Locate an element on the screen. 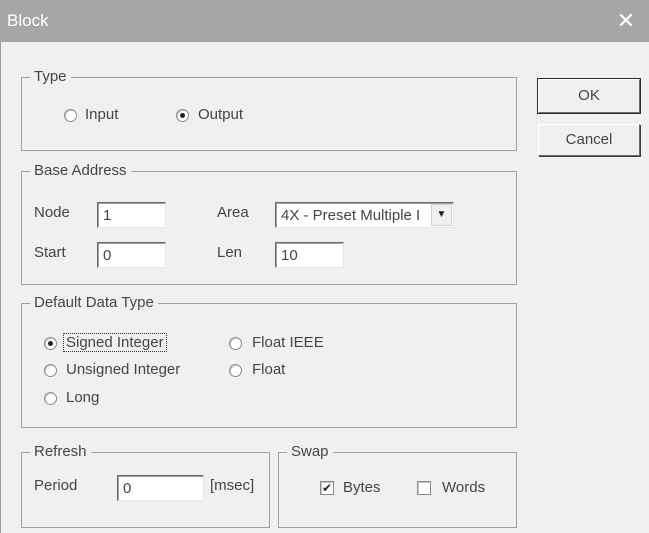 The image size is (649, 533). float-ieee-label: Float IEEE is located at coordinates (288, 343).